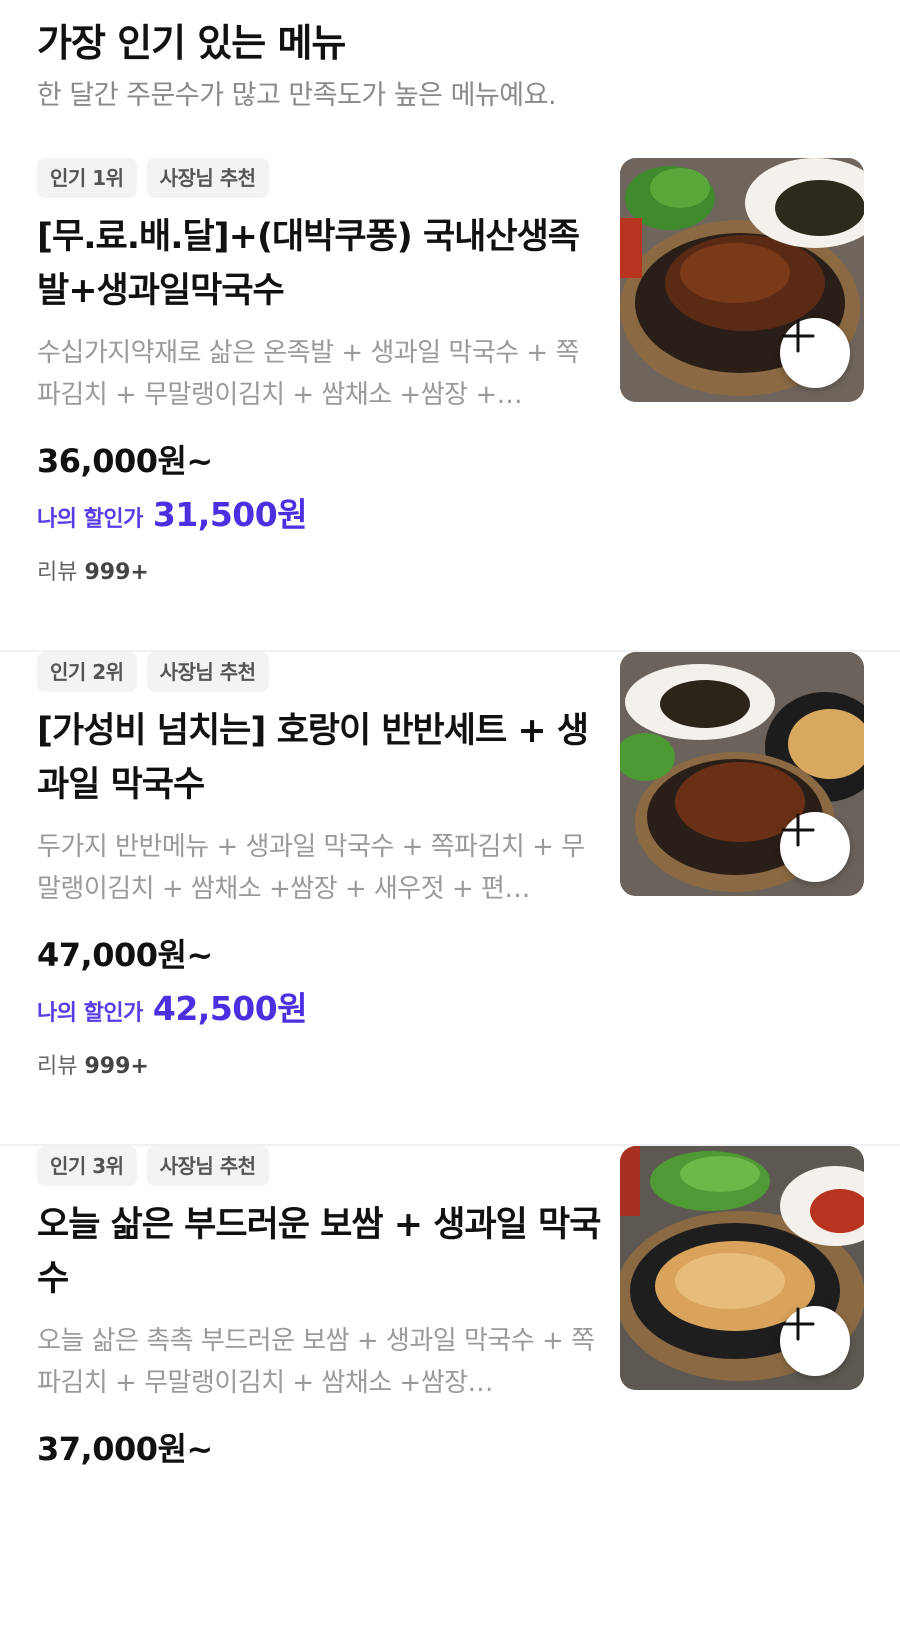 This screenshot has width=900, height=1640. Describe the element at coordinates (319, 1252) in the screenshot. I see `menu-item-title: 오늘 삶은 부드러운 보쌈 + 생과일 막국수` at that location.